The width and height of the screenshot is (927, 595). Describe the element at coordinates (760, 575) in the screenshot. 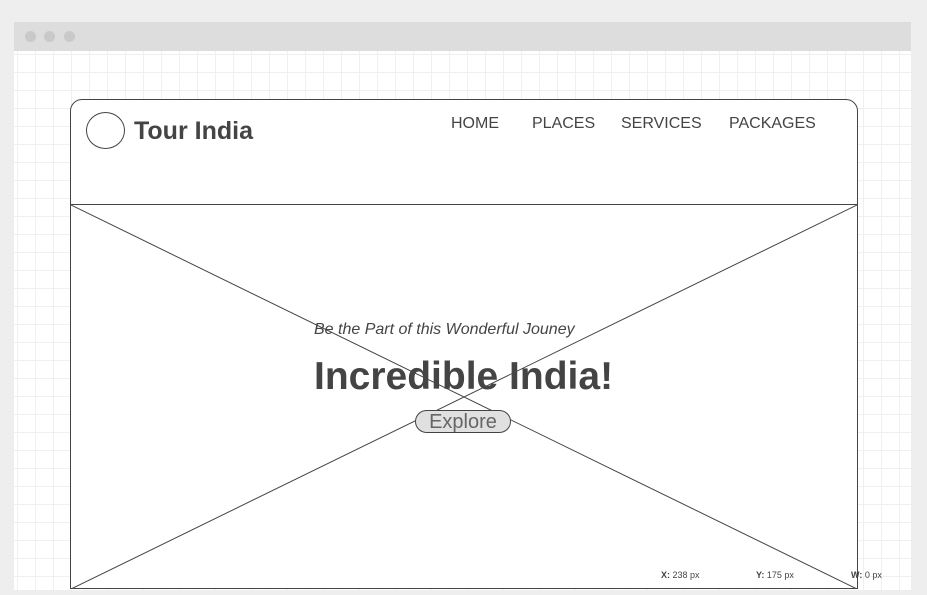

I see `y-label: Y:` at that location.